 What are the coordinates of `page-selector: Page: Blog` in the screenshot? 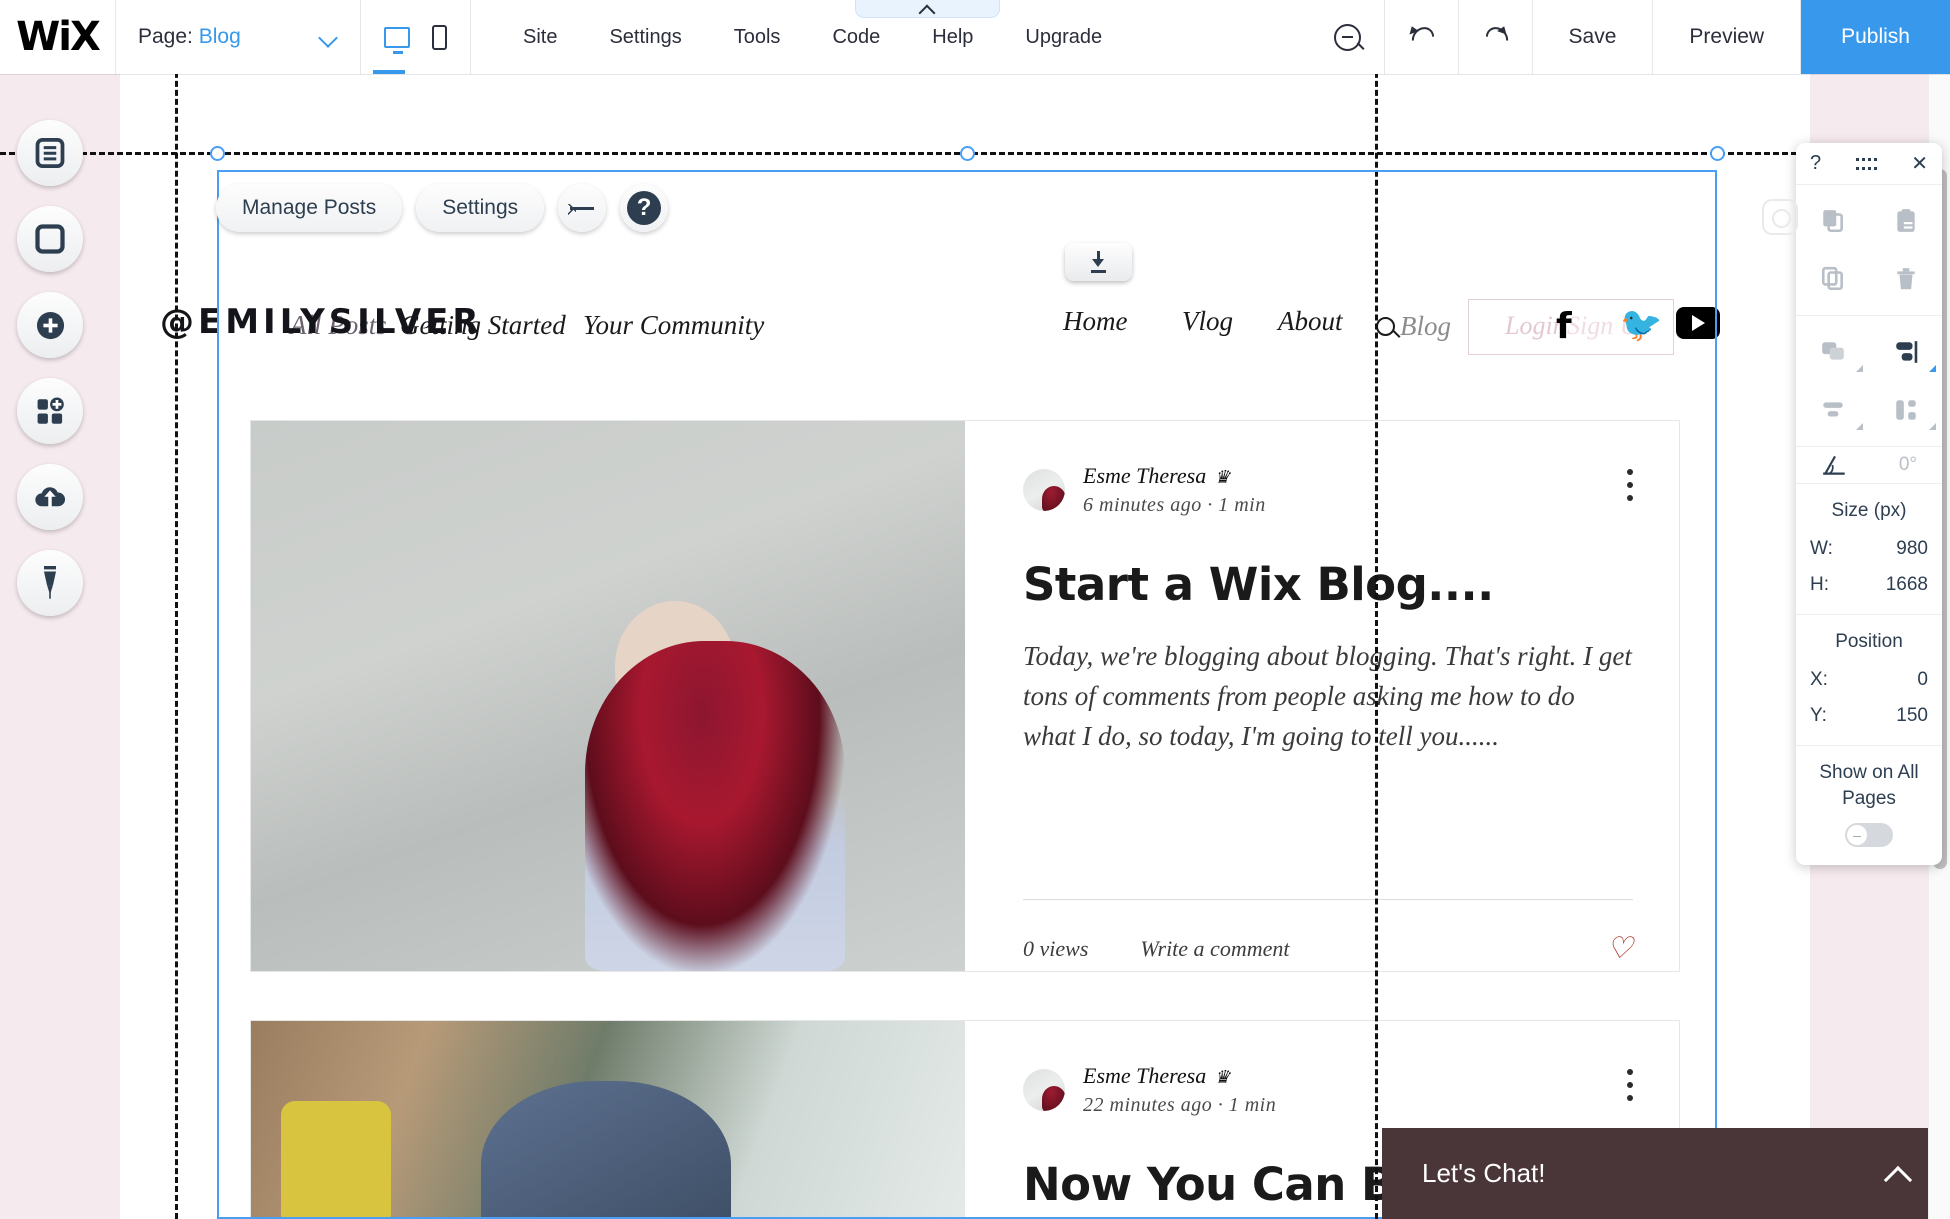 It's located at (238, 37).